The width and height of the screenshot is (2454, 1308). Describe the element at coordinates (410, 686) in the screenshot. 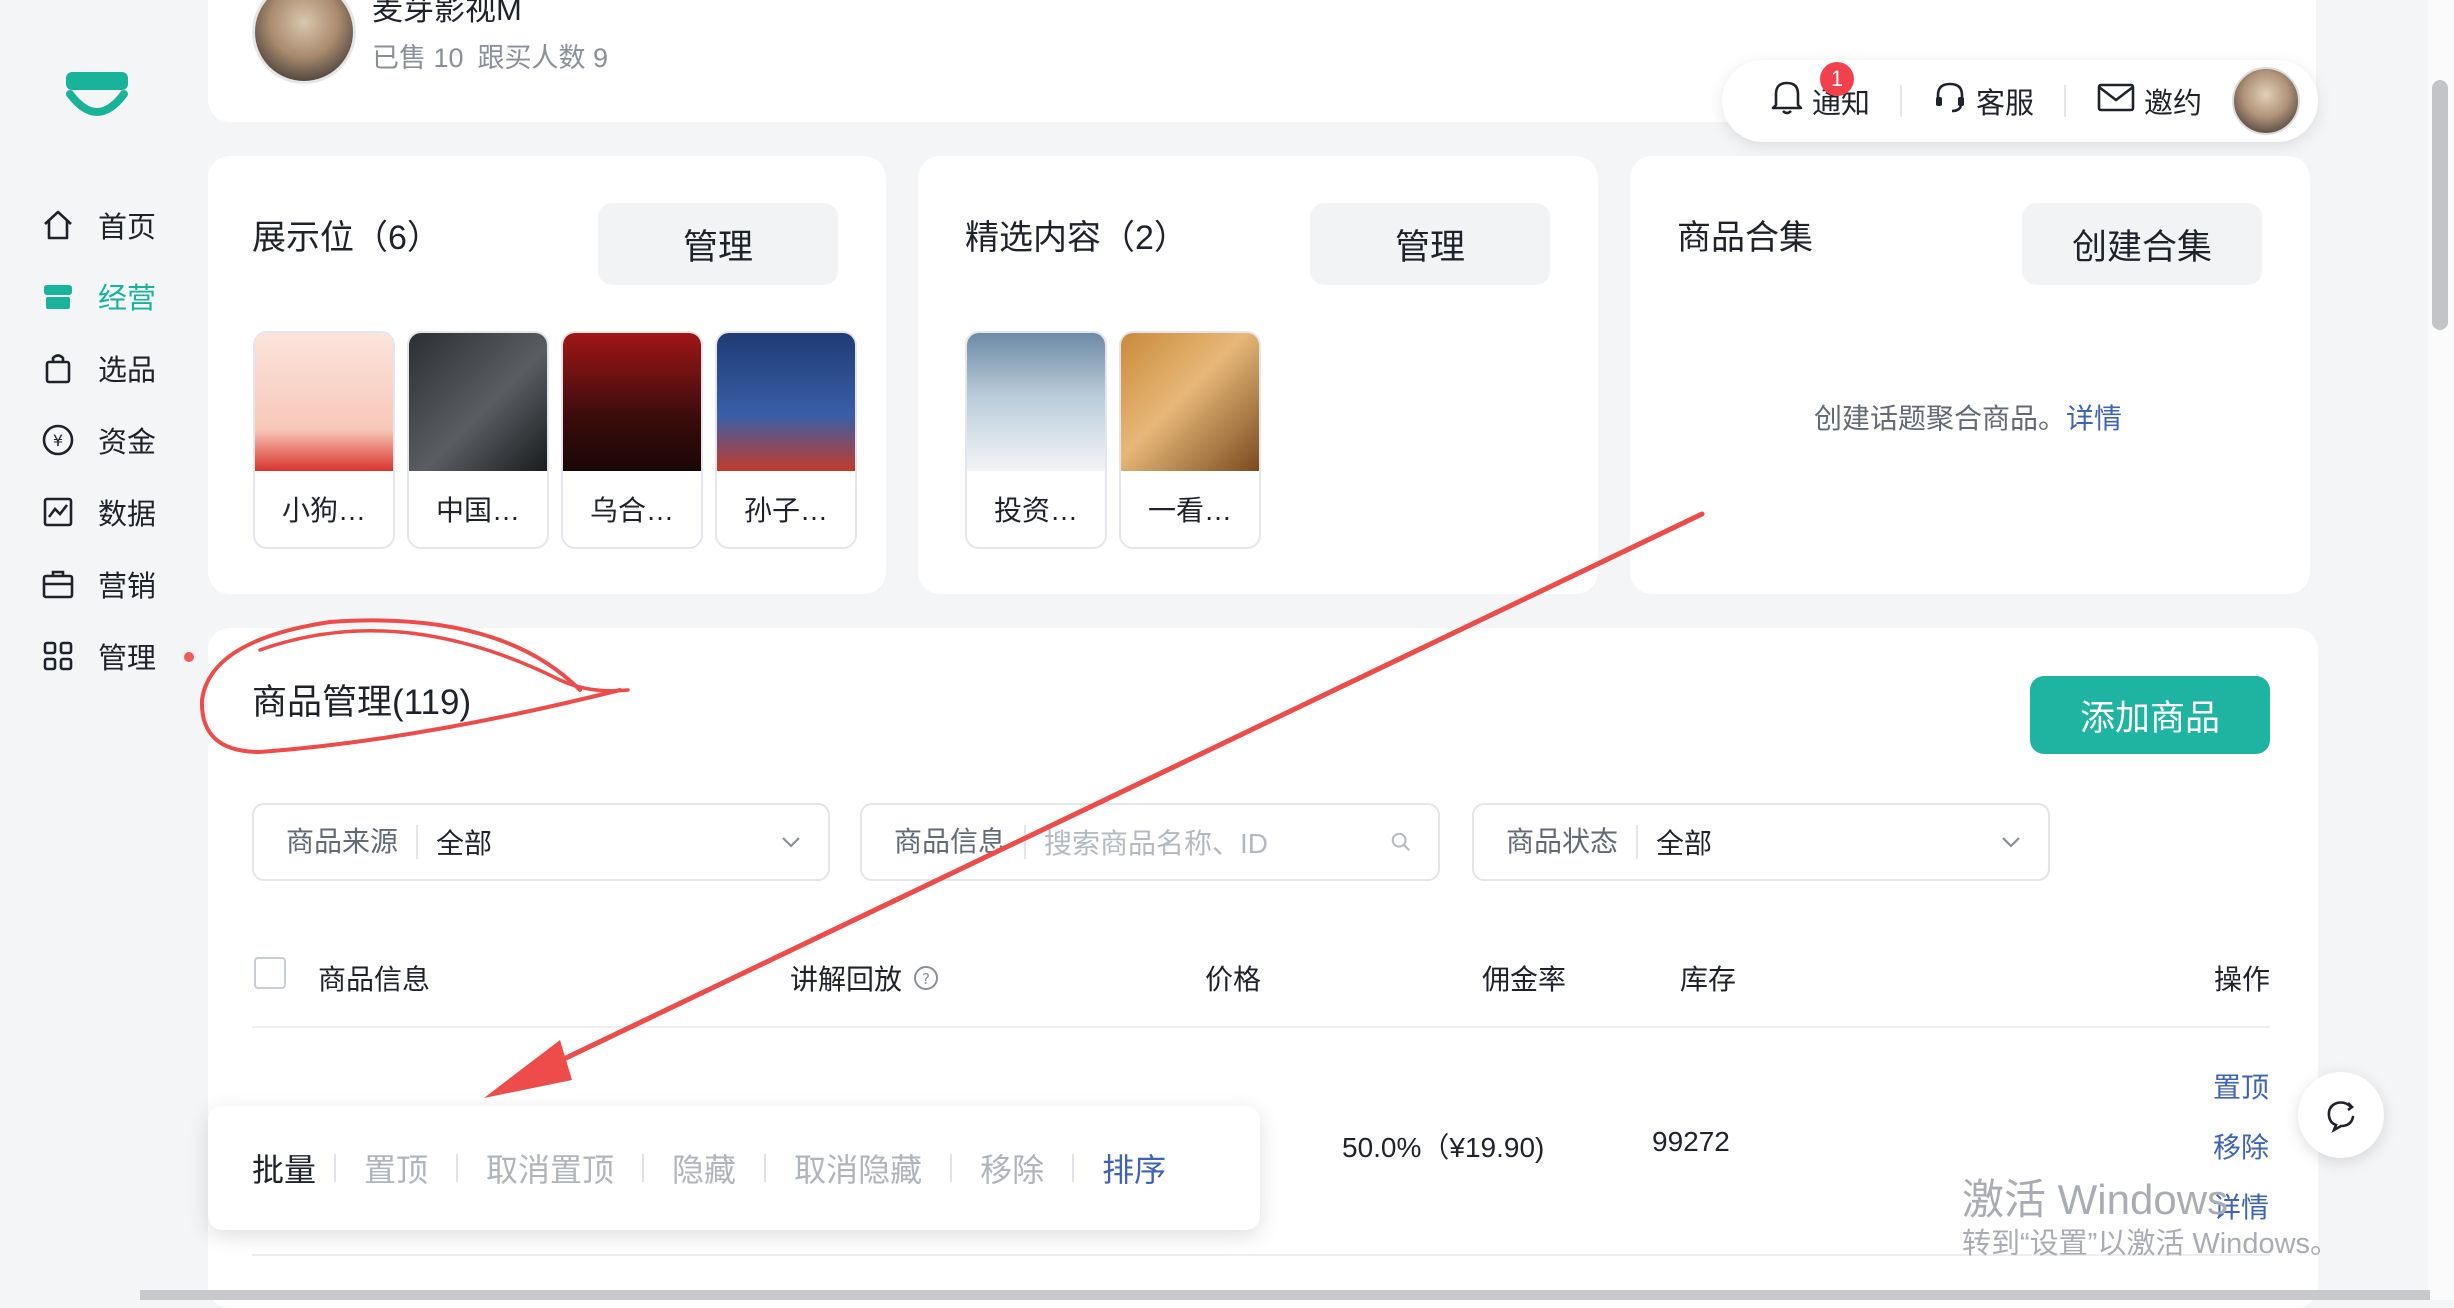

I see `annotation-circle` at that location.